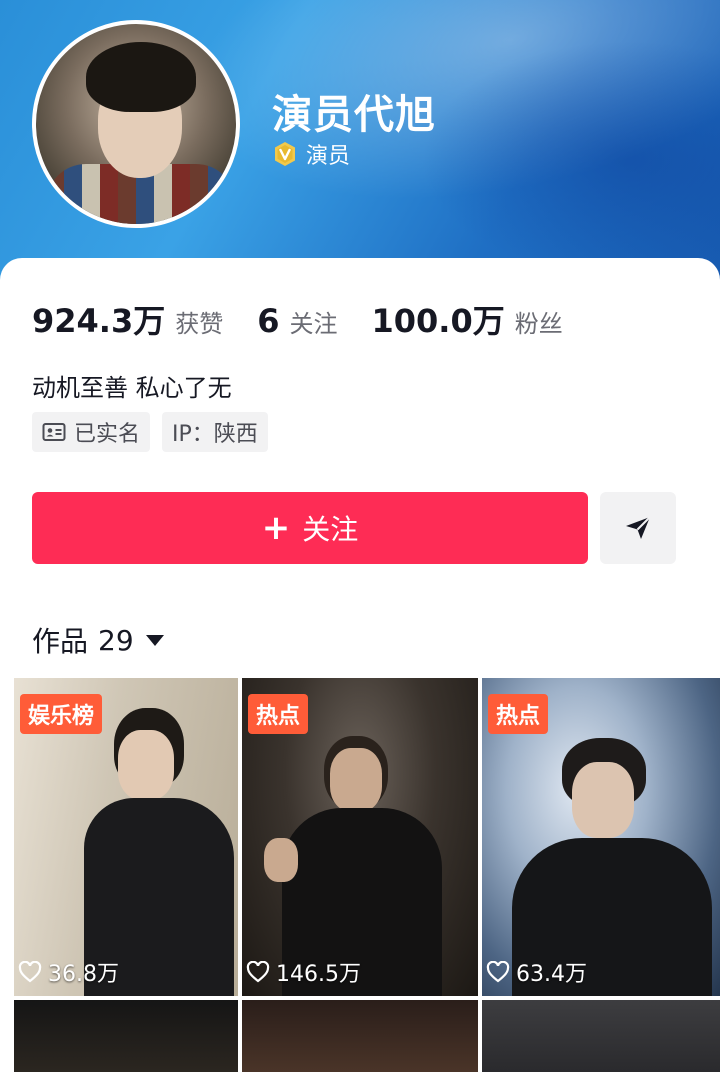 Image resolution: width=720 pixels, height=1072 pixels. What do you see at coordinates (154, 640) in the screenshot?
I see `caret-down-icon` at bounding box center [154, 640].